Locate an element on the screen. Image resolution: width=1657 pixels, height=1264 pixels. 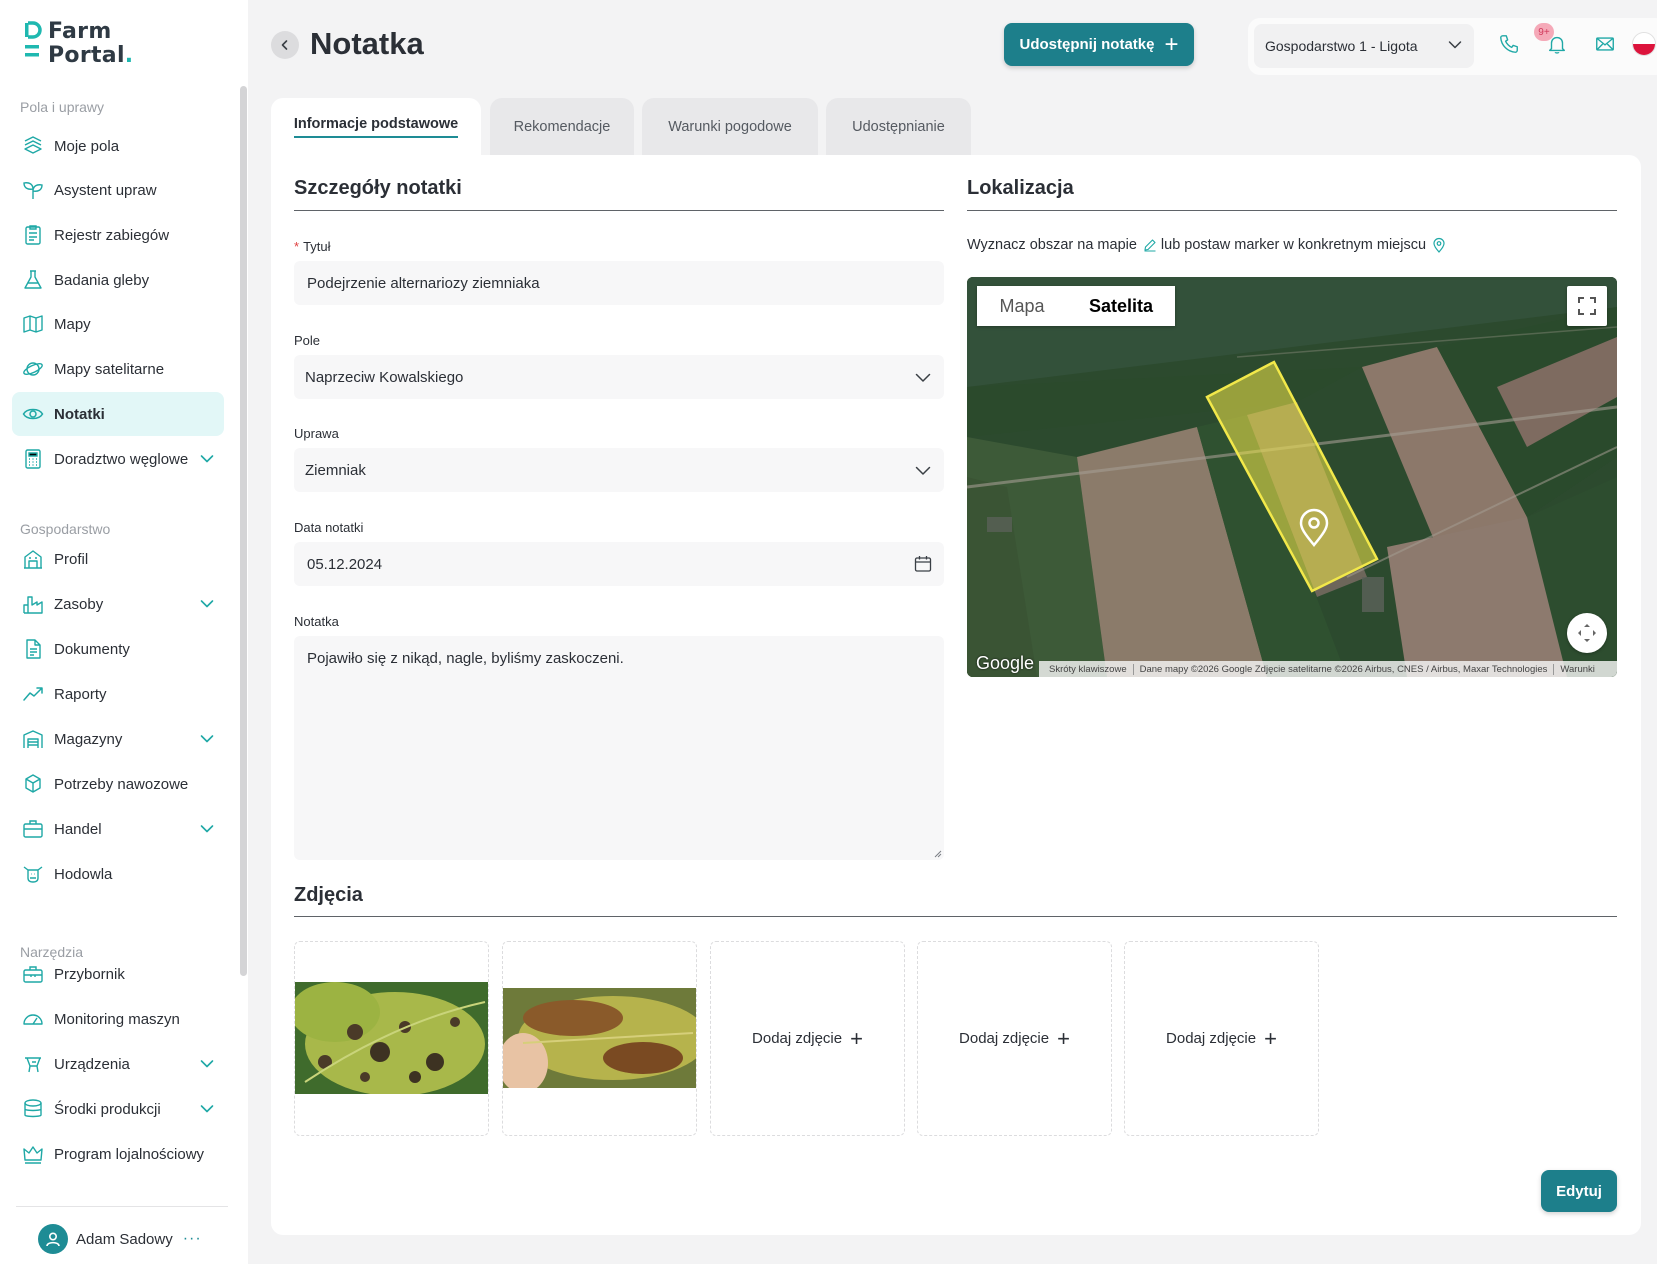
tab-recommendations: Rekomendacje is located at coordinates (562, 127).